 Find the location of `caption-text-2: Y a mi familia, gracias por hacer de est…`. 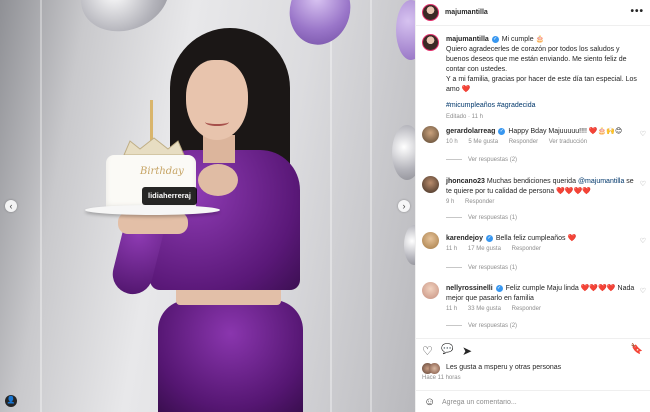

caption-text-2: Y a mi familia, gracias por hacer de est… is located at coordinates (541, 84).